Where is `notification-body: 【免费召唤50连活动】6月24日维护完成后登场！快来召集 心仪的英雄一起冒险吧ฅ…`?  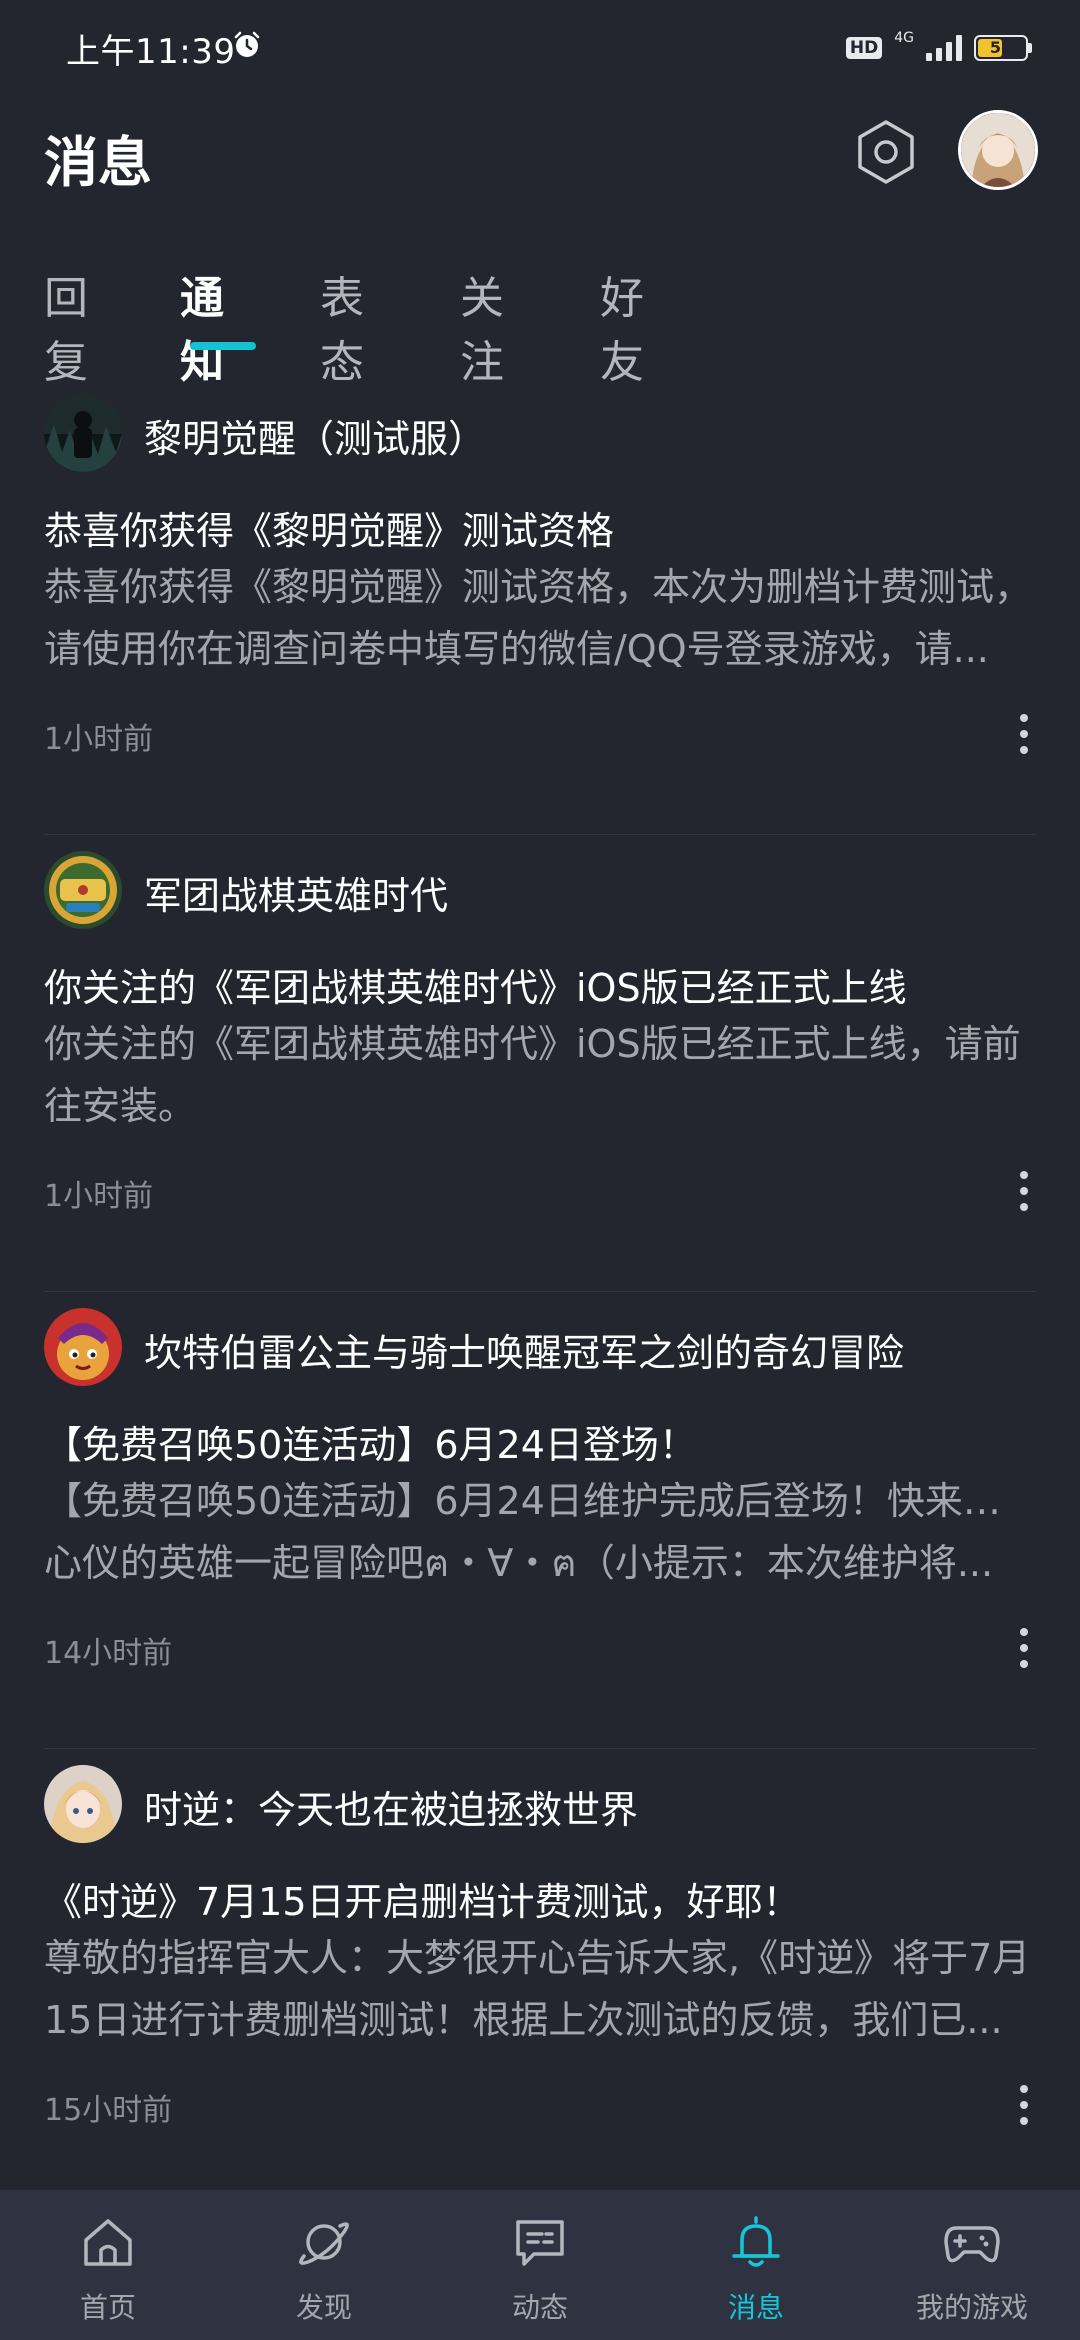 notification-body: 【免费召唤50连活动】6月24日维护完成后登场！快来召集 心仪的英雄一起冒险吧ฅ… is located at coordinates (540, 1532).